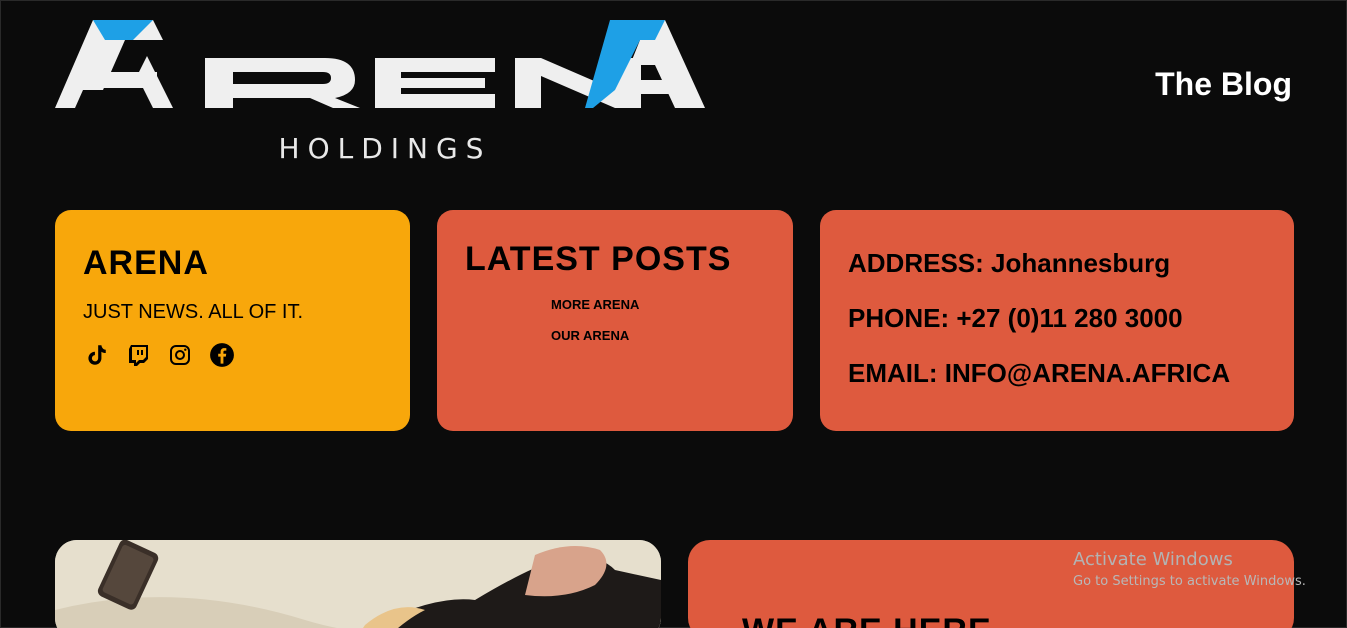 The height and width of the screenshot is (628, 1347). I want to click on post-link-more-arena: MORE ARENA, so click(658, 304).